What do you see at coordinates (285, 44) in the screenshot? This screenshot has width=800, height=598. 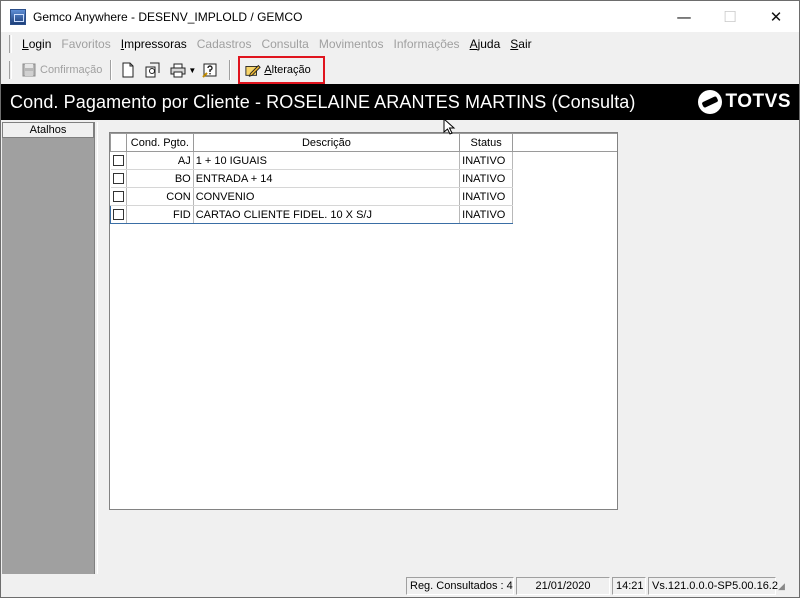 I see `menu-consulta: Consulta` at bounding box center [285, 44].